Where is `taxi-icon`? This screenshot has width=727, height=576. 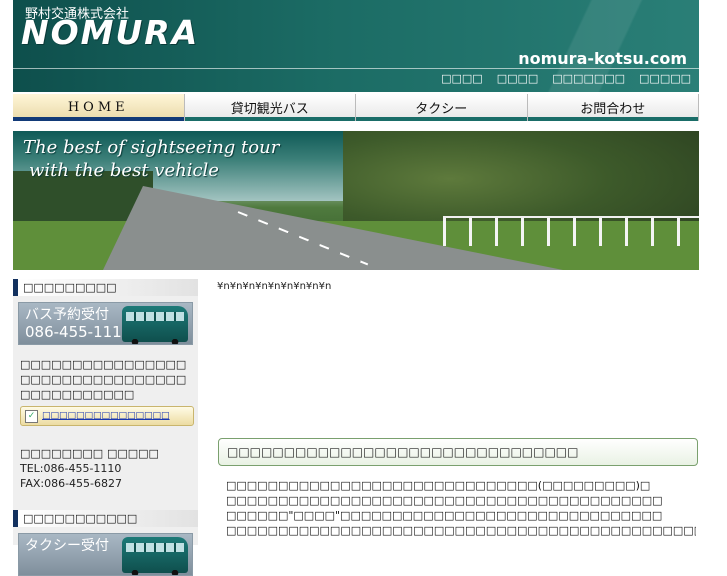 taxi-icon is located at coordinates (155, 556).